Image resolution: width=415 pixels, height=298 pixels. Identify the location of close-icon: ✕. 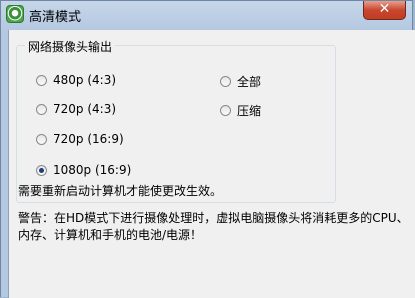
(384, 9).